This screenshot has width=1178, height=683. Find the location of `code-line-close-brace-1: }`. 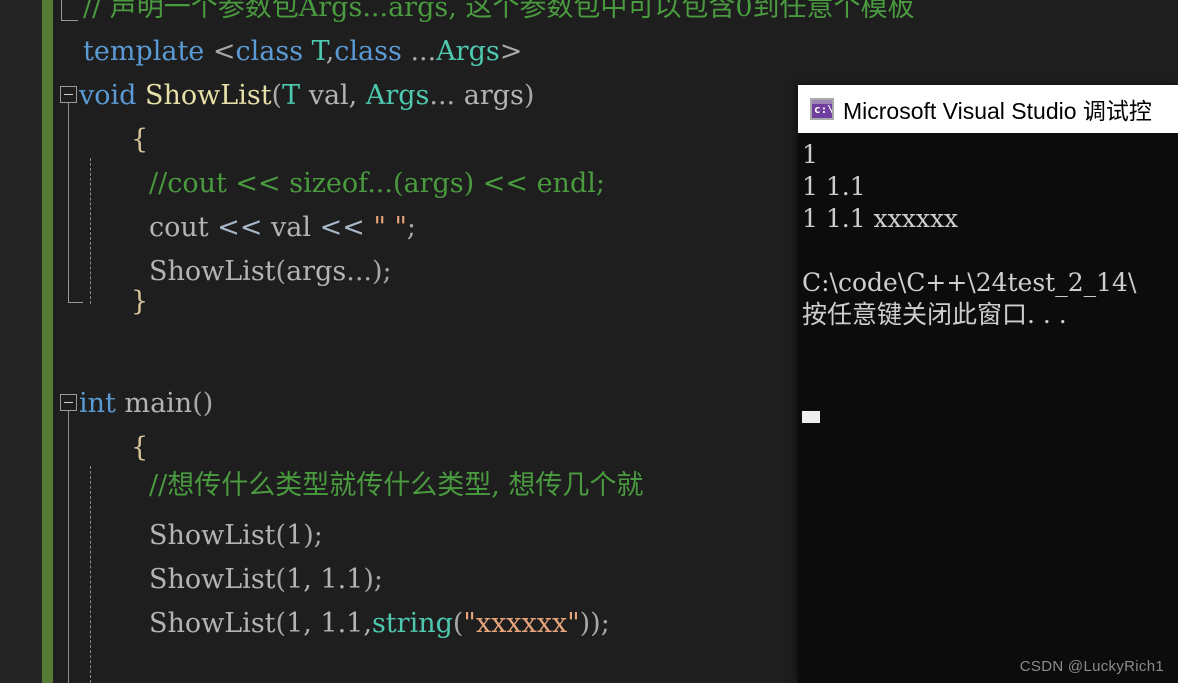

code-line-close-brace-1: } is located at coordinates (139, 302).